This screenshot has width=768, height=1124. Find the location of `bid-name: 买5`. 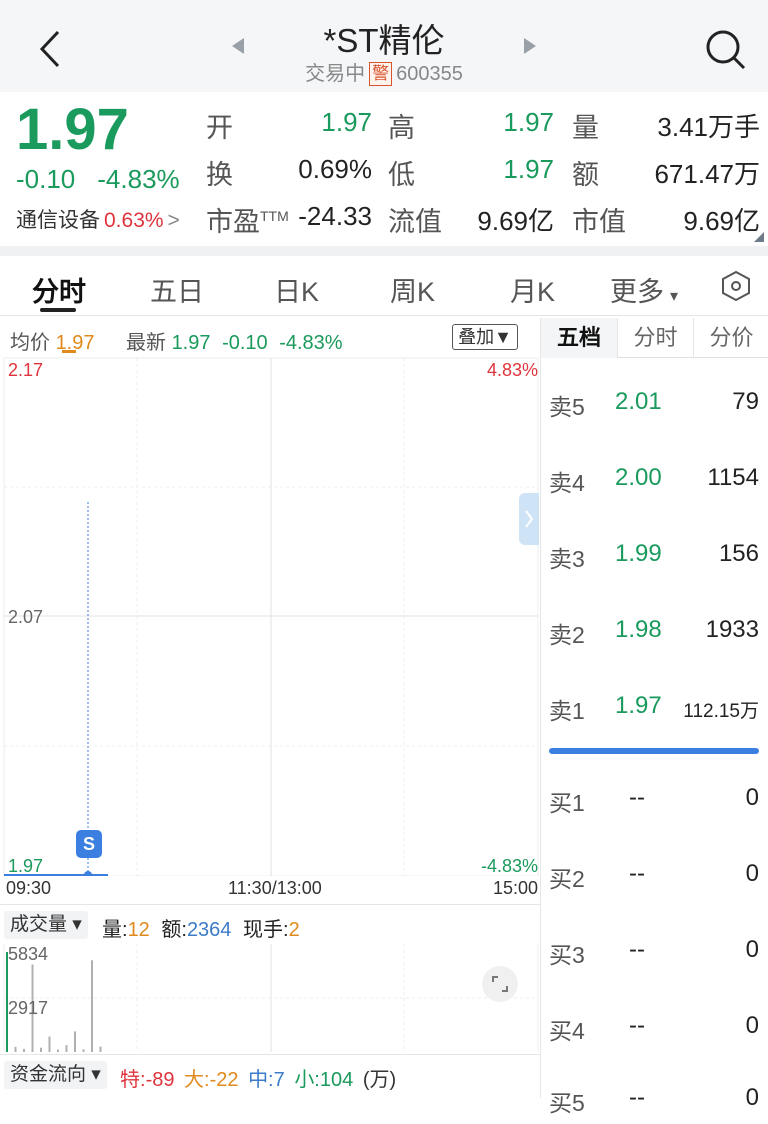

bid-name: 买5 is located at coordinates (567, 1103).